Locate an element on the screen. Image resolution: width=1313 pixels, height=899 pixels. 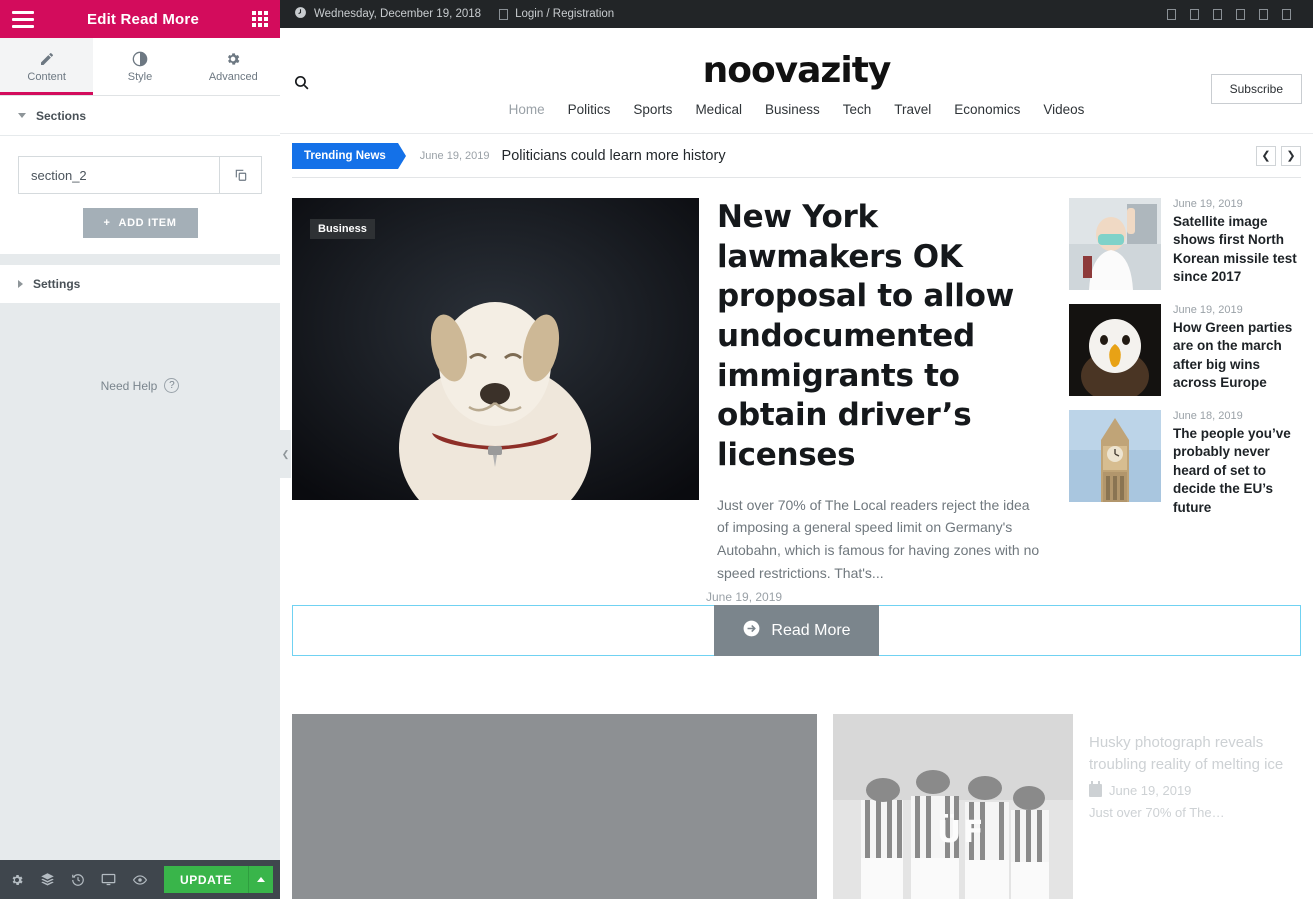
featured-category-badge: Business is located at coordinates (342, 229).